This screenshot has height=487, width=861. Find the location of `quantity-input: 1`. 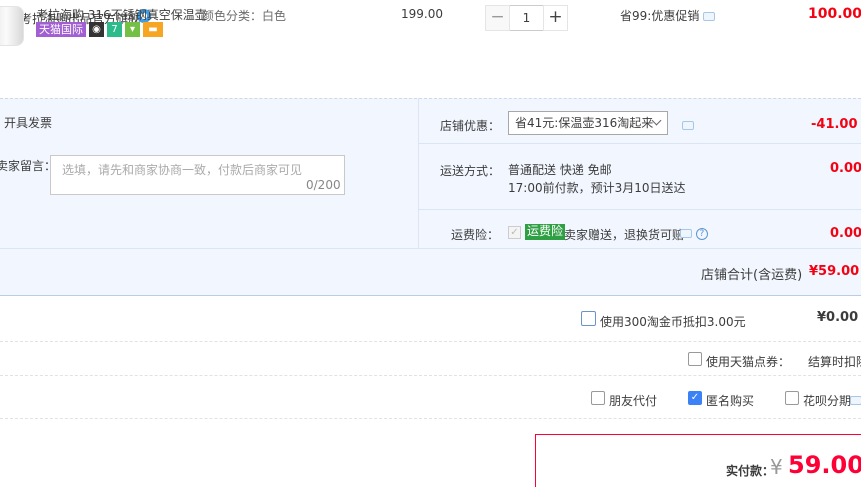

quantity-input: 1 is located at coordinates (526, 18).